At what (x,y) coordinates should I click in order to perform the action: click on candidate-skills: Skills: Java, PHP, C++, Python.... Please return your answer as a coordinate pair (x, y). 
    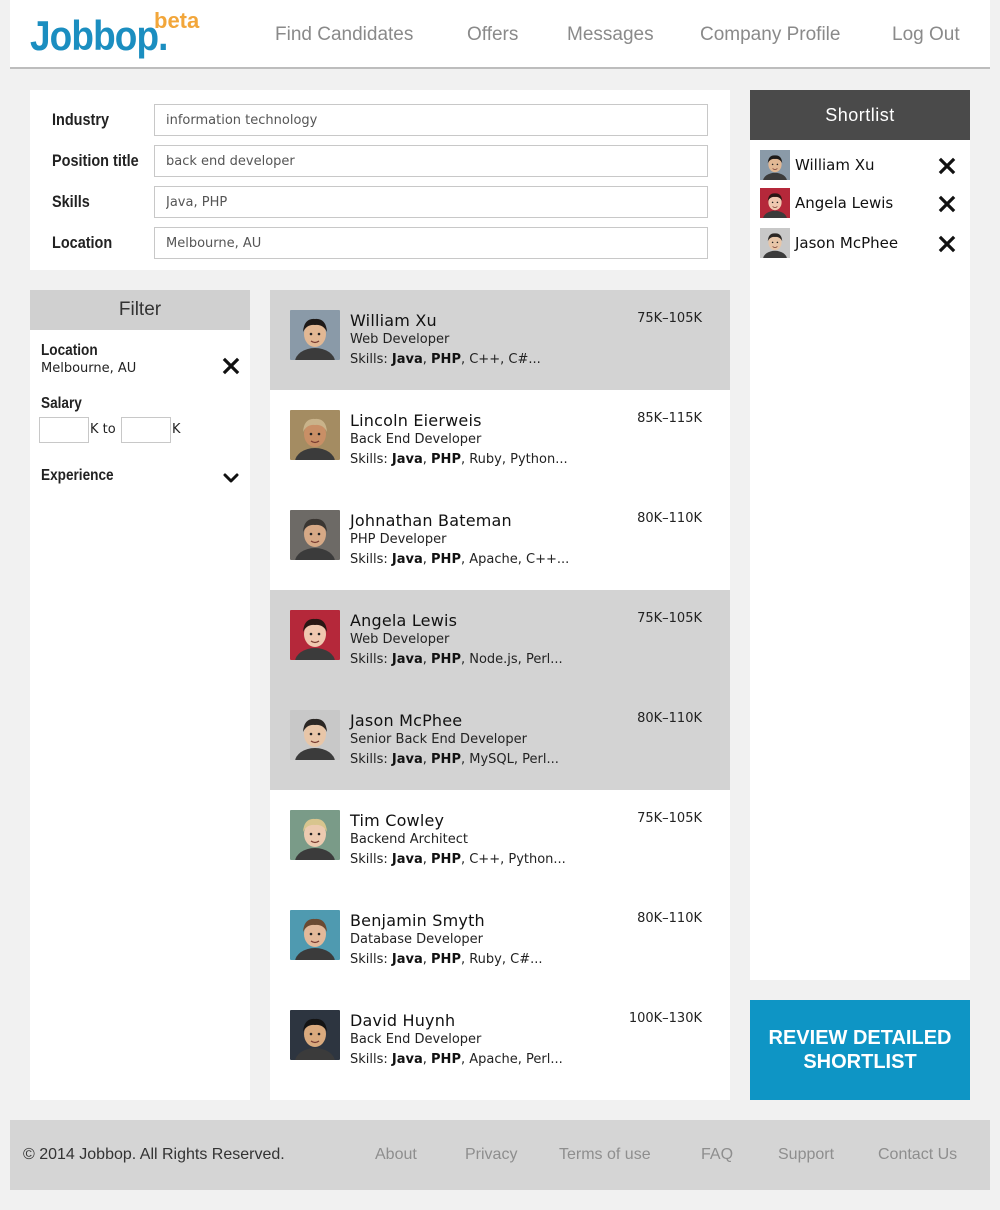
    Looking at the image, I should click on (458, 859).